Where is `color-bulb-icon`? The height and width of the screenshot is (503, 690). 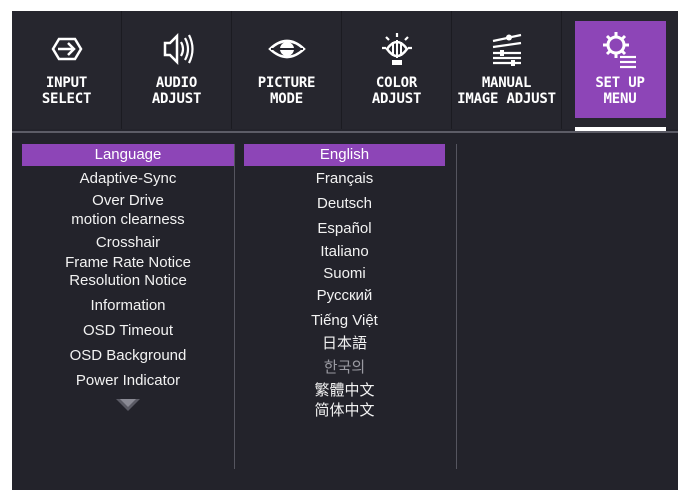
color-bulb-icon is located at coordinates (396, 49).